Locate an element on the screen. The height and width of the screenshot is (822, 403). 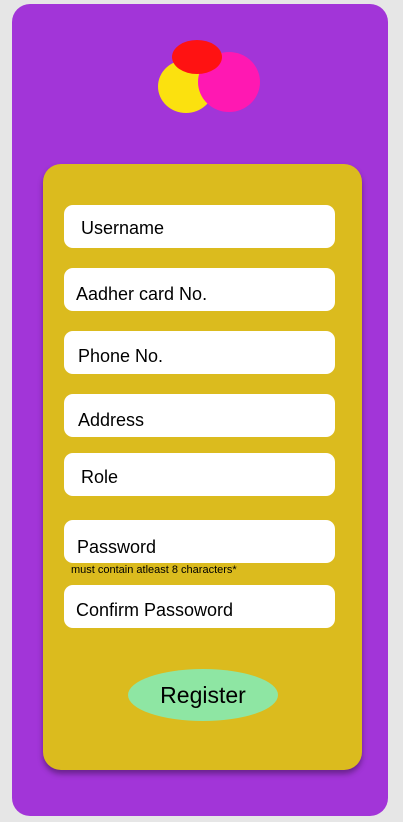
password-hint: must contain atleast 8 characters* is located at coordinates (154, 570).